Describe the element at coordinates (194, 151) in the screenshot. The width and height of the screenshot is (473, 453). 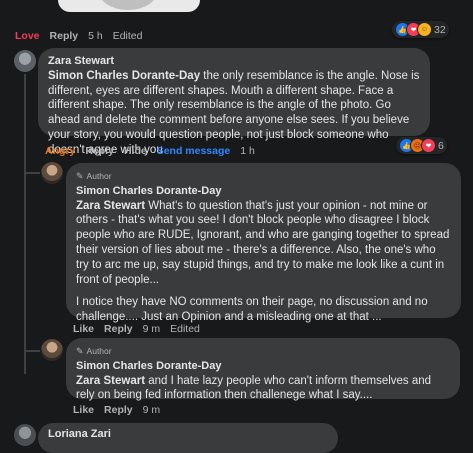
I see `send-message-button: Send message` at that location.